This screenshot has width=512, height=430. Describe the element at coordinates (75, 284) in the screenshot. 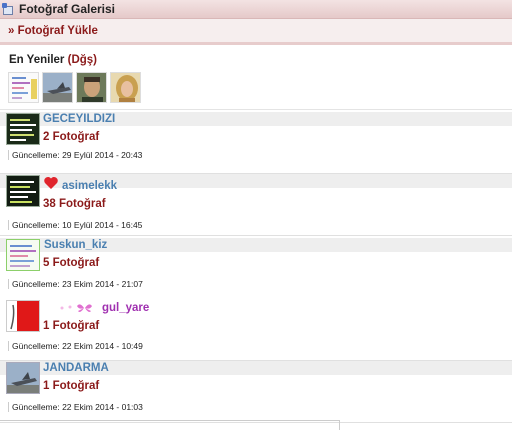

I see `updated-timestamp: Güncelleme: 23 Ekim 2014 - 21:07` at that location.